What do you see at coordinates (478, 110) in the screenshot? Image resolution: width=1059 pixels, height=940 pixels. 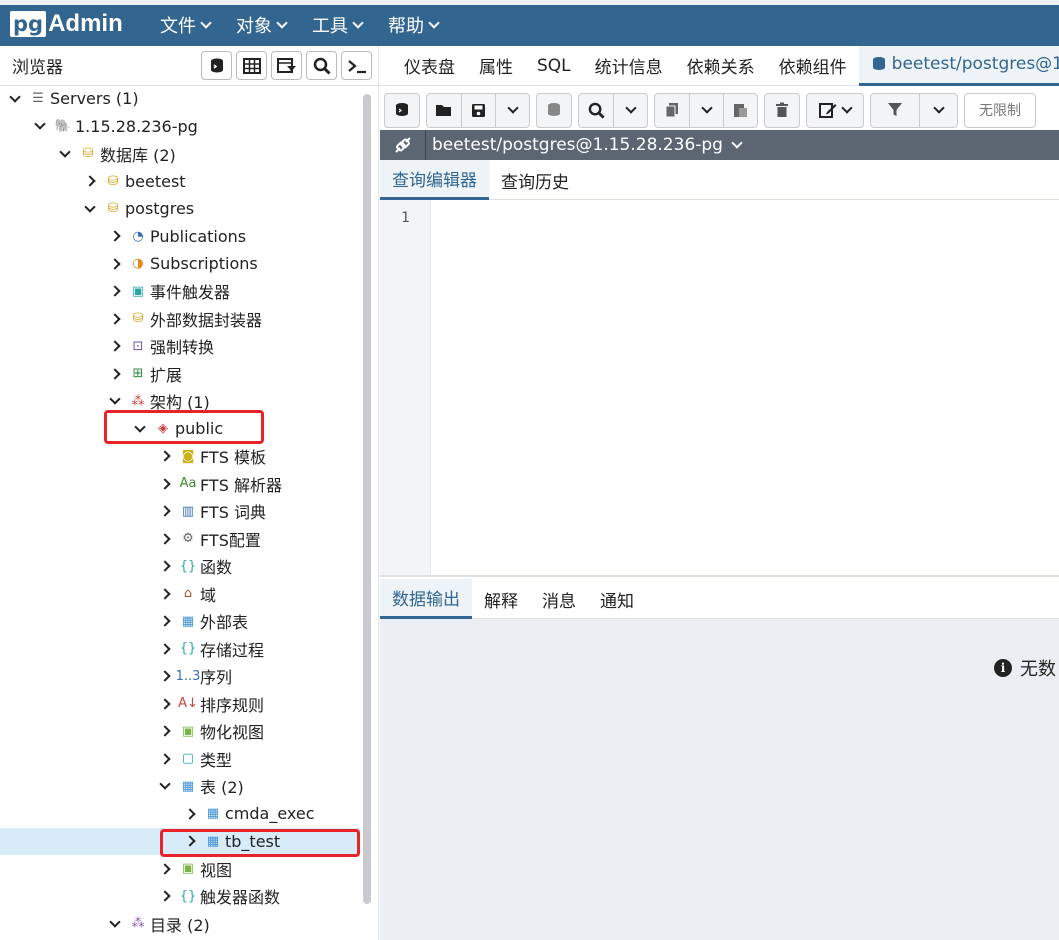 I see `save-file-icon` at bounding box center [478, 110].